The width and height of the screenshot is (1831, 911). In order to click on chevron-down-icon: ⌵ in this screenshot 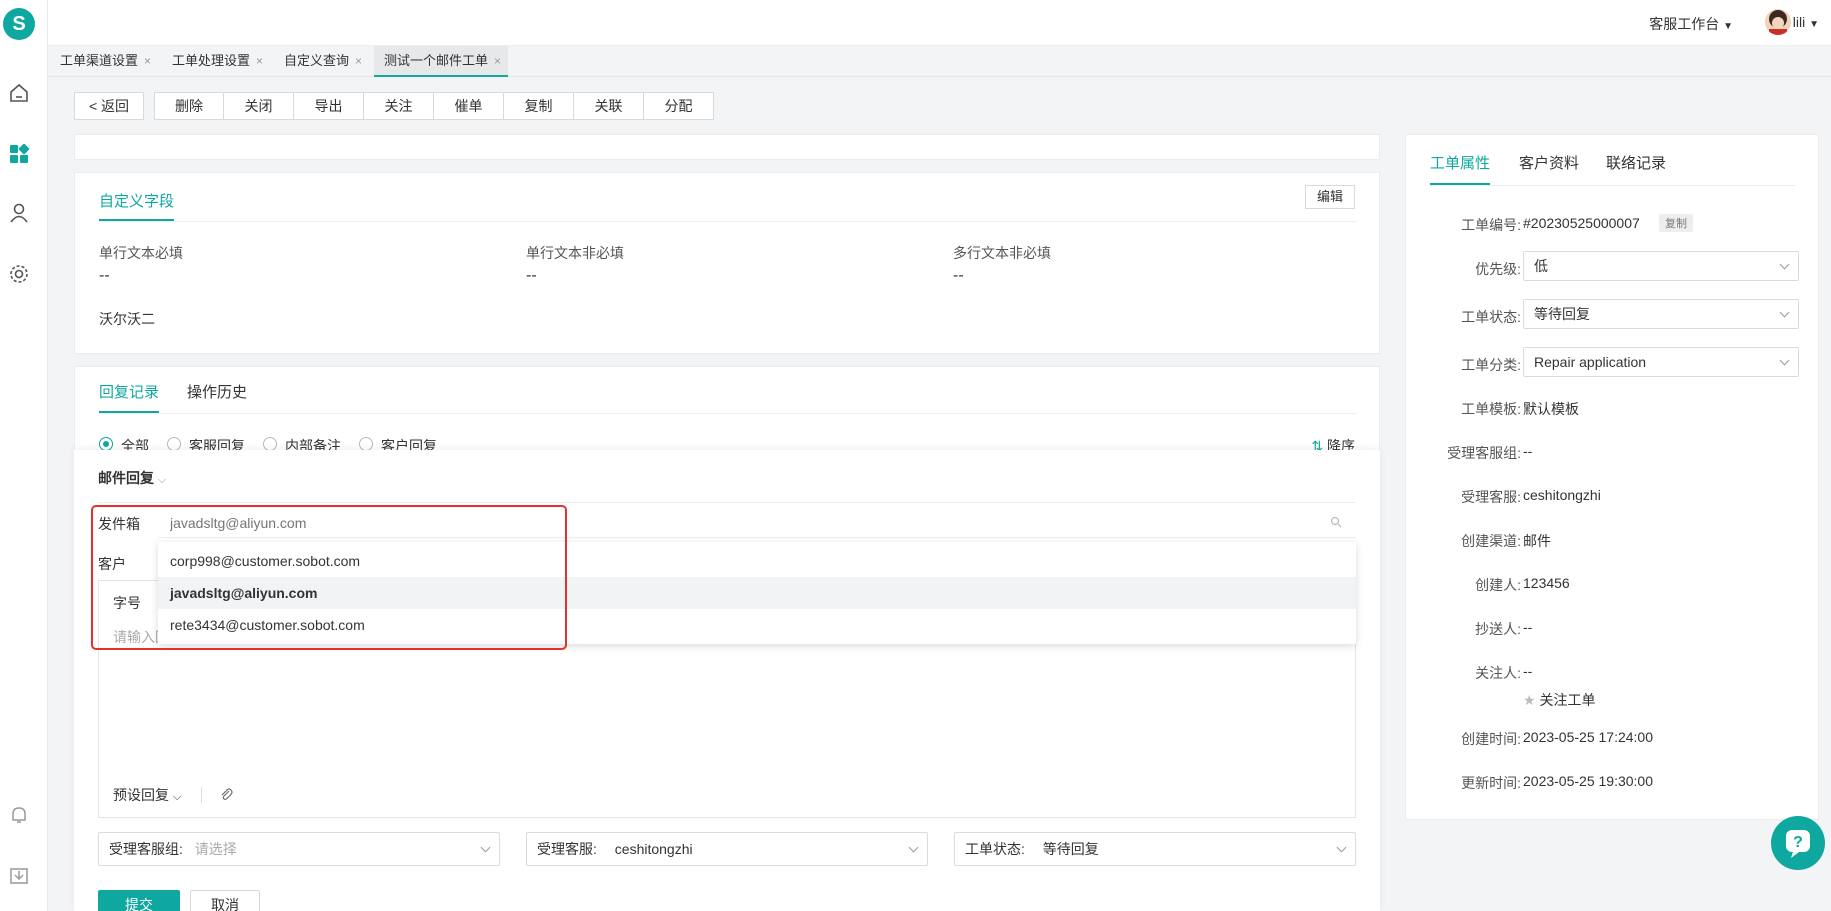, I will do `click(177, 797)`.